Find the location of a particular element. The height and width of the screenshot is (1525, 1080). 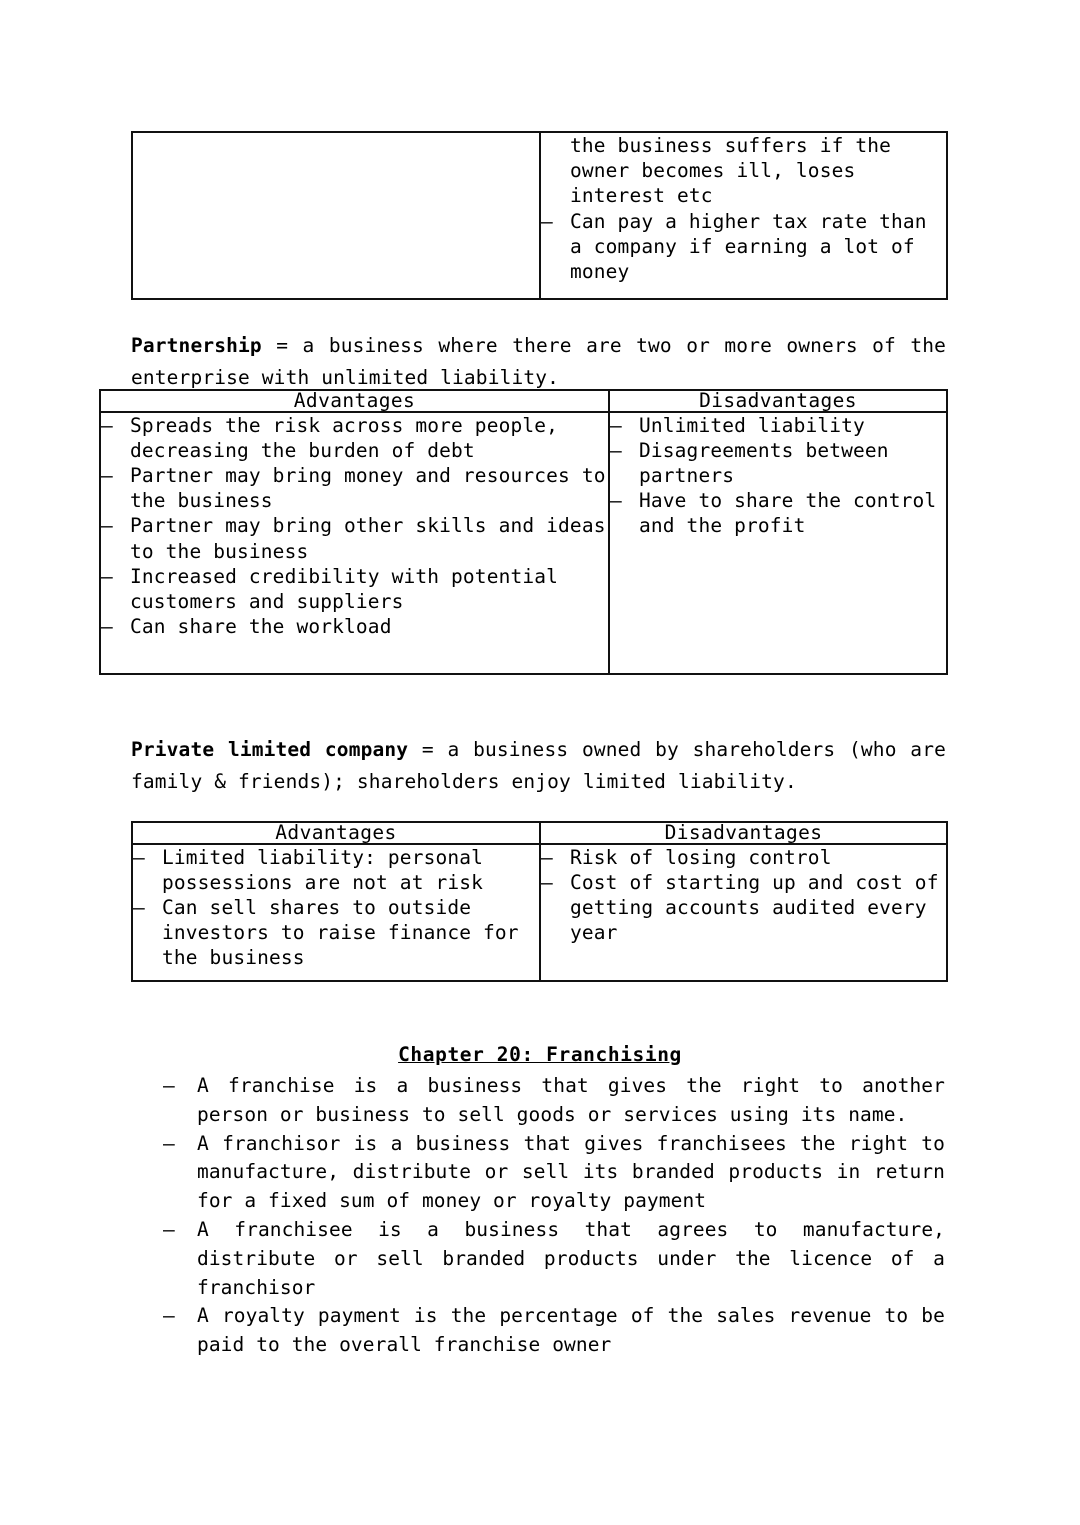

partnership-advantages-header: Advantages is located at coordinates (354, 401).